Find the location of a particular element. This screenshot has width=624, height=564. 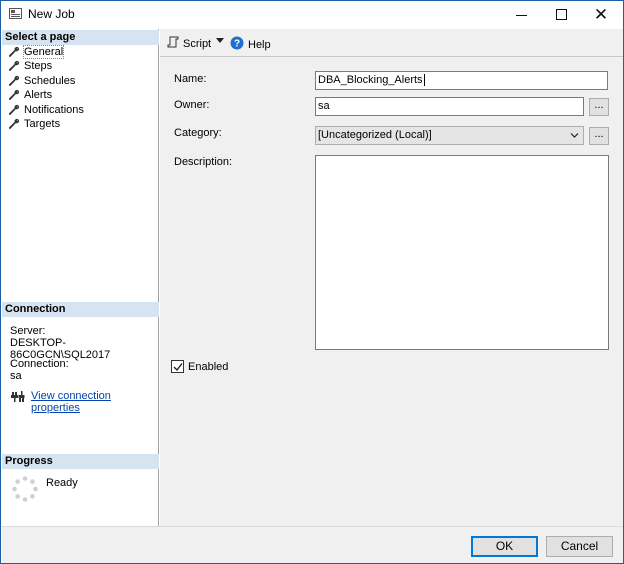

script-dropdown-button is located at coordinates (220, 40).